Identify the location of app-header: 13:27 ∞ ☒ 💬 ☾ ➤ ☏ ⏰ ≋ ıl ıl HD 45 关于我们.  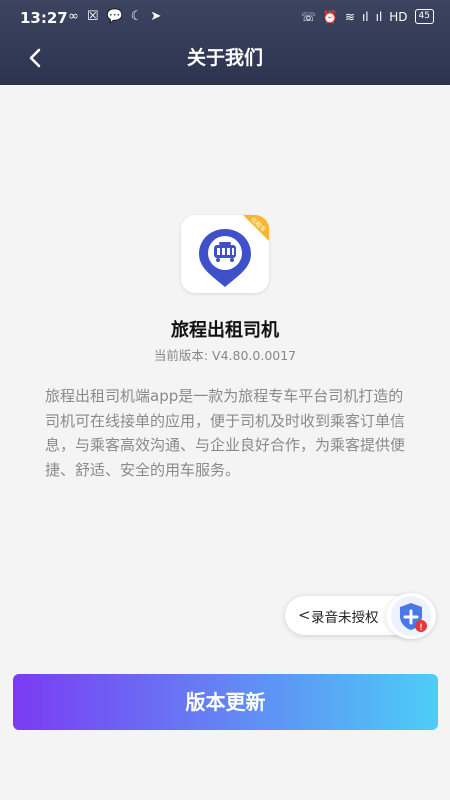
(225, 42).